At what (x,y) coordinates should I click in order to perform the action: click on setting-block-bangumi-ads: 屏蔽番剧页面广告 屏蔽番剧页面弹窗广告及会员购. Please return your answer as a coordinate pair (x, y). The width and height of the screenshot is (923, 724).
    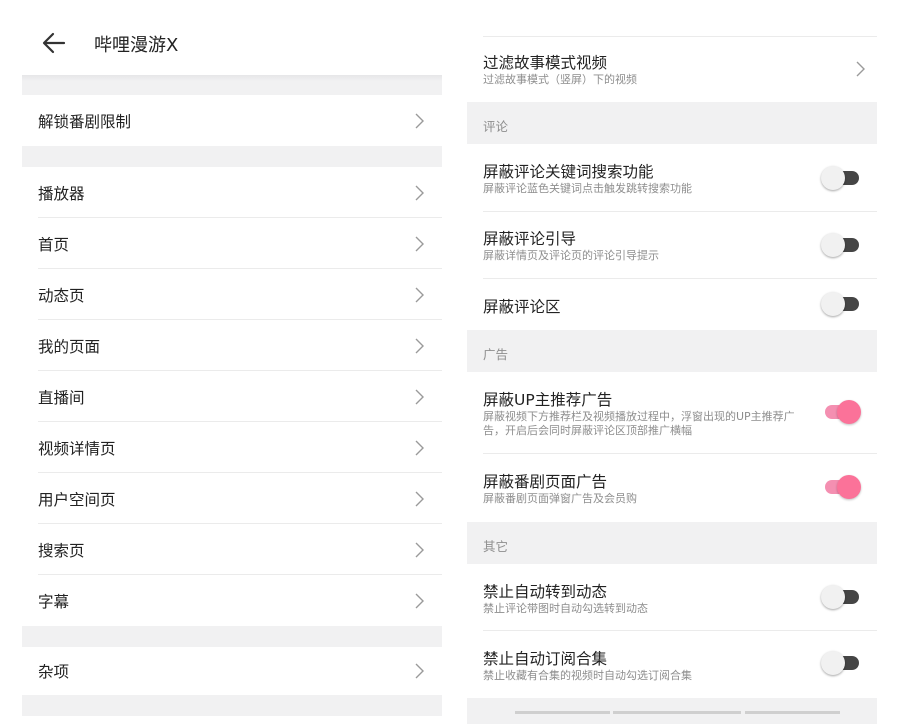
    Looking at the image, I should click on (672, 488).